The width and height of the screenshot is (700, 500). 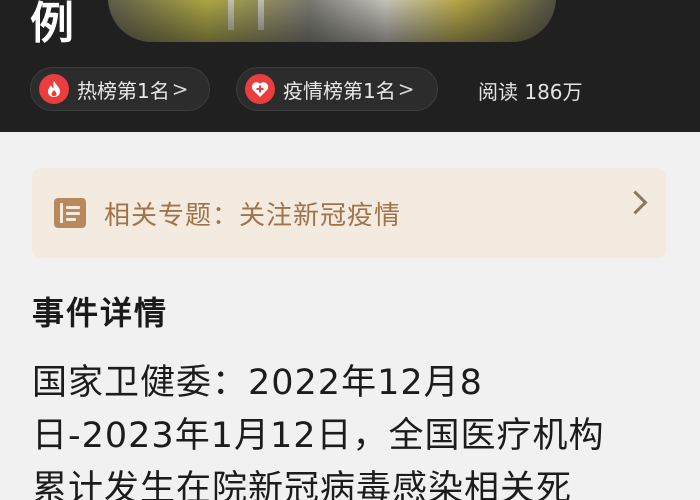 What do you see at coordinates (53, 24) in the screenshot?
I see `article-title-fragment: 例` at bounding box center [53, 24].